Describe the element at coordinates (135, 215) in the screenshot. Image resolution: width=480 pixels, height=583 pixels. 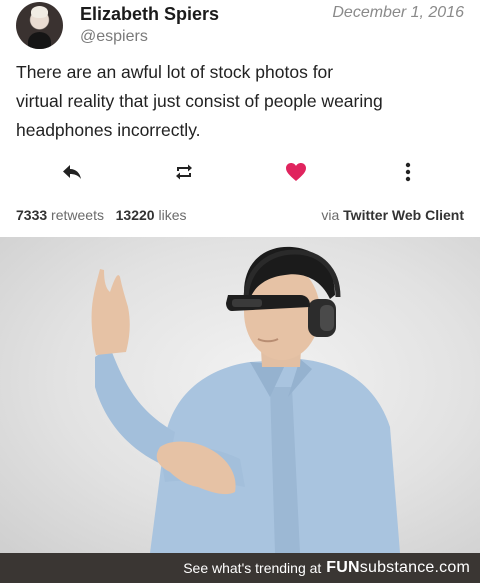
I see `like-count: 13220` at that location.